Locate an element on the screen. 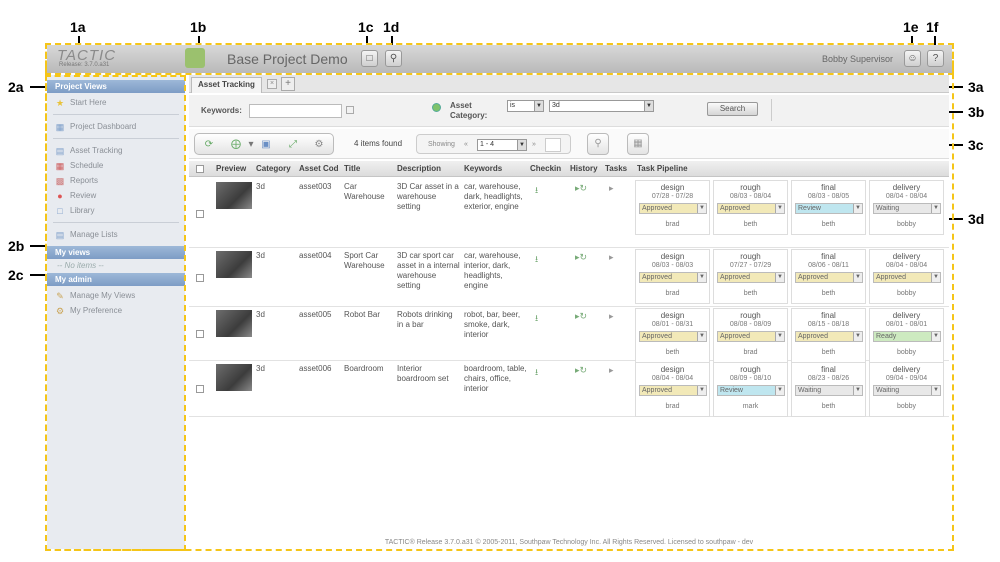 The height and width of the screenshot is (562, 1000). next-page-icon: » is located at coordinates (534, 144).